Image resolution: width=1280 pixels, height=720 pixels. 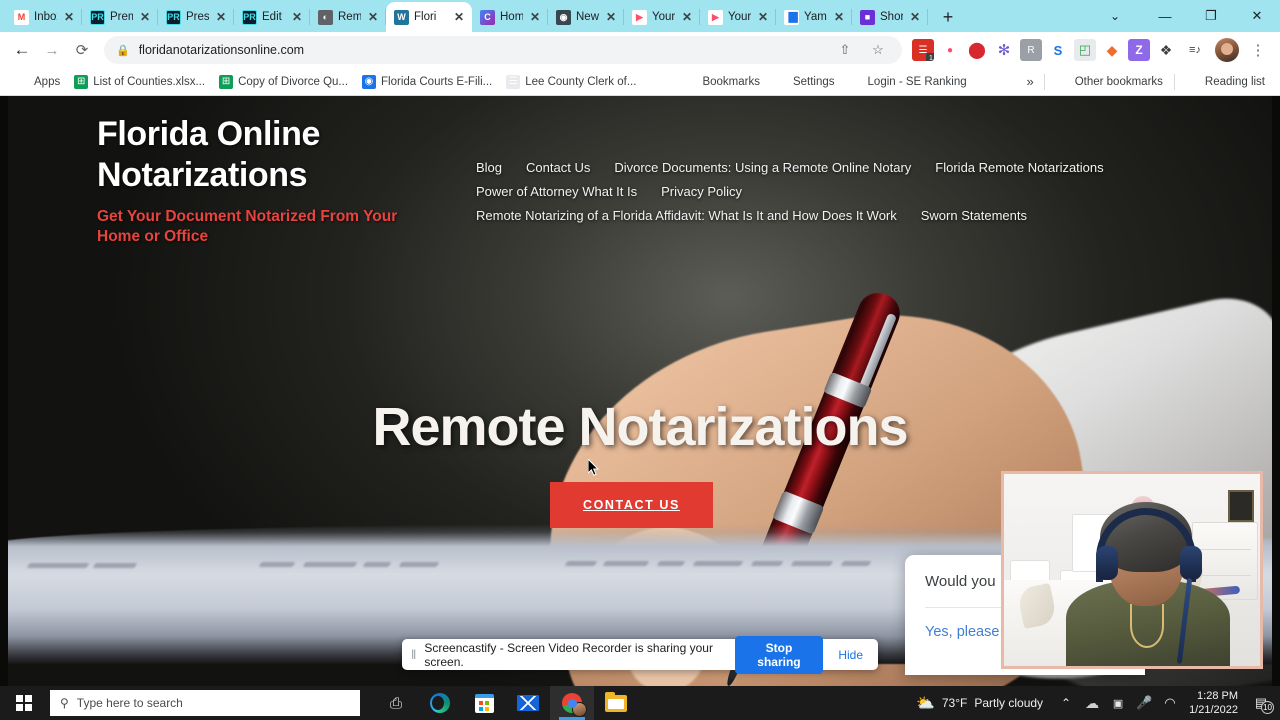 What do you see at coordinates (348, 17) in the screenshot?
I see `browser-tab: ◐ Rem ✕` at bounding box center [348, 17].